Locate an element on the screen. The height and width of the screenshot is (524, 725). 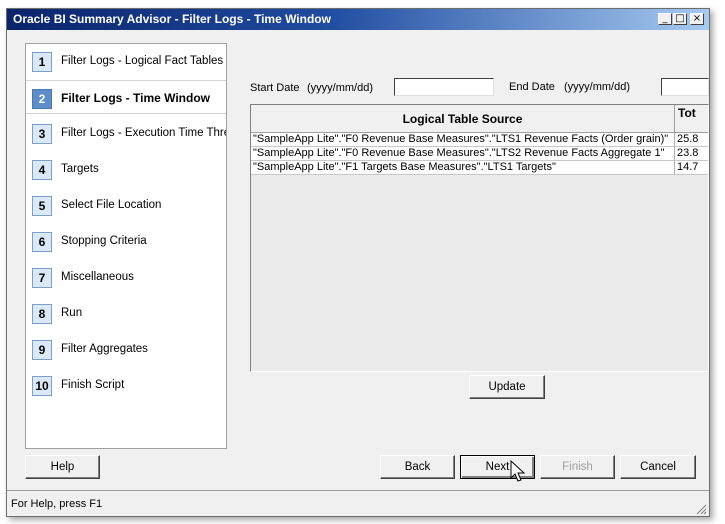
step-number: 6 is located at coordinates (42, 242).